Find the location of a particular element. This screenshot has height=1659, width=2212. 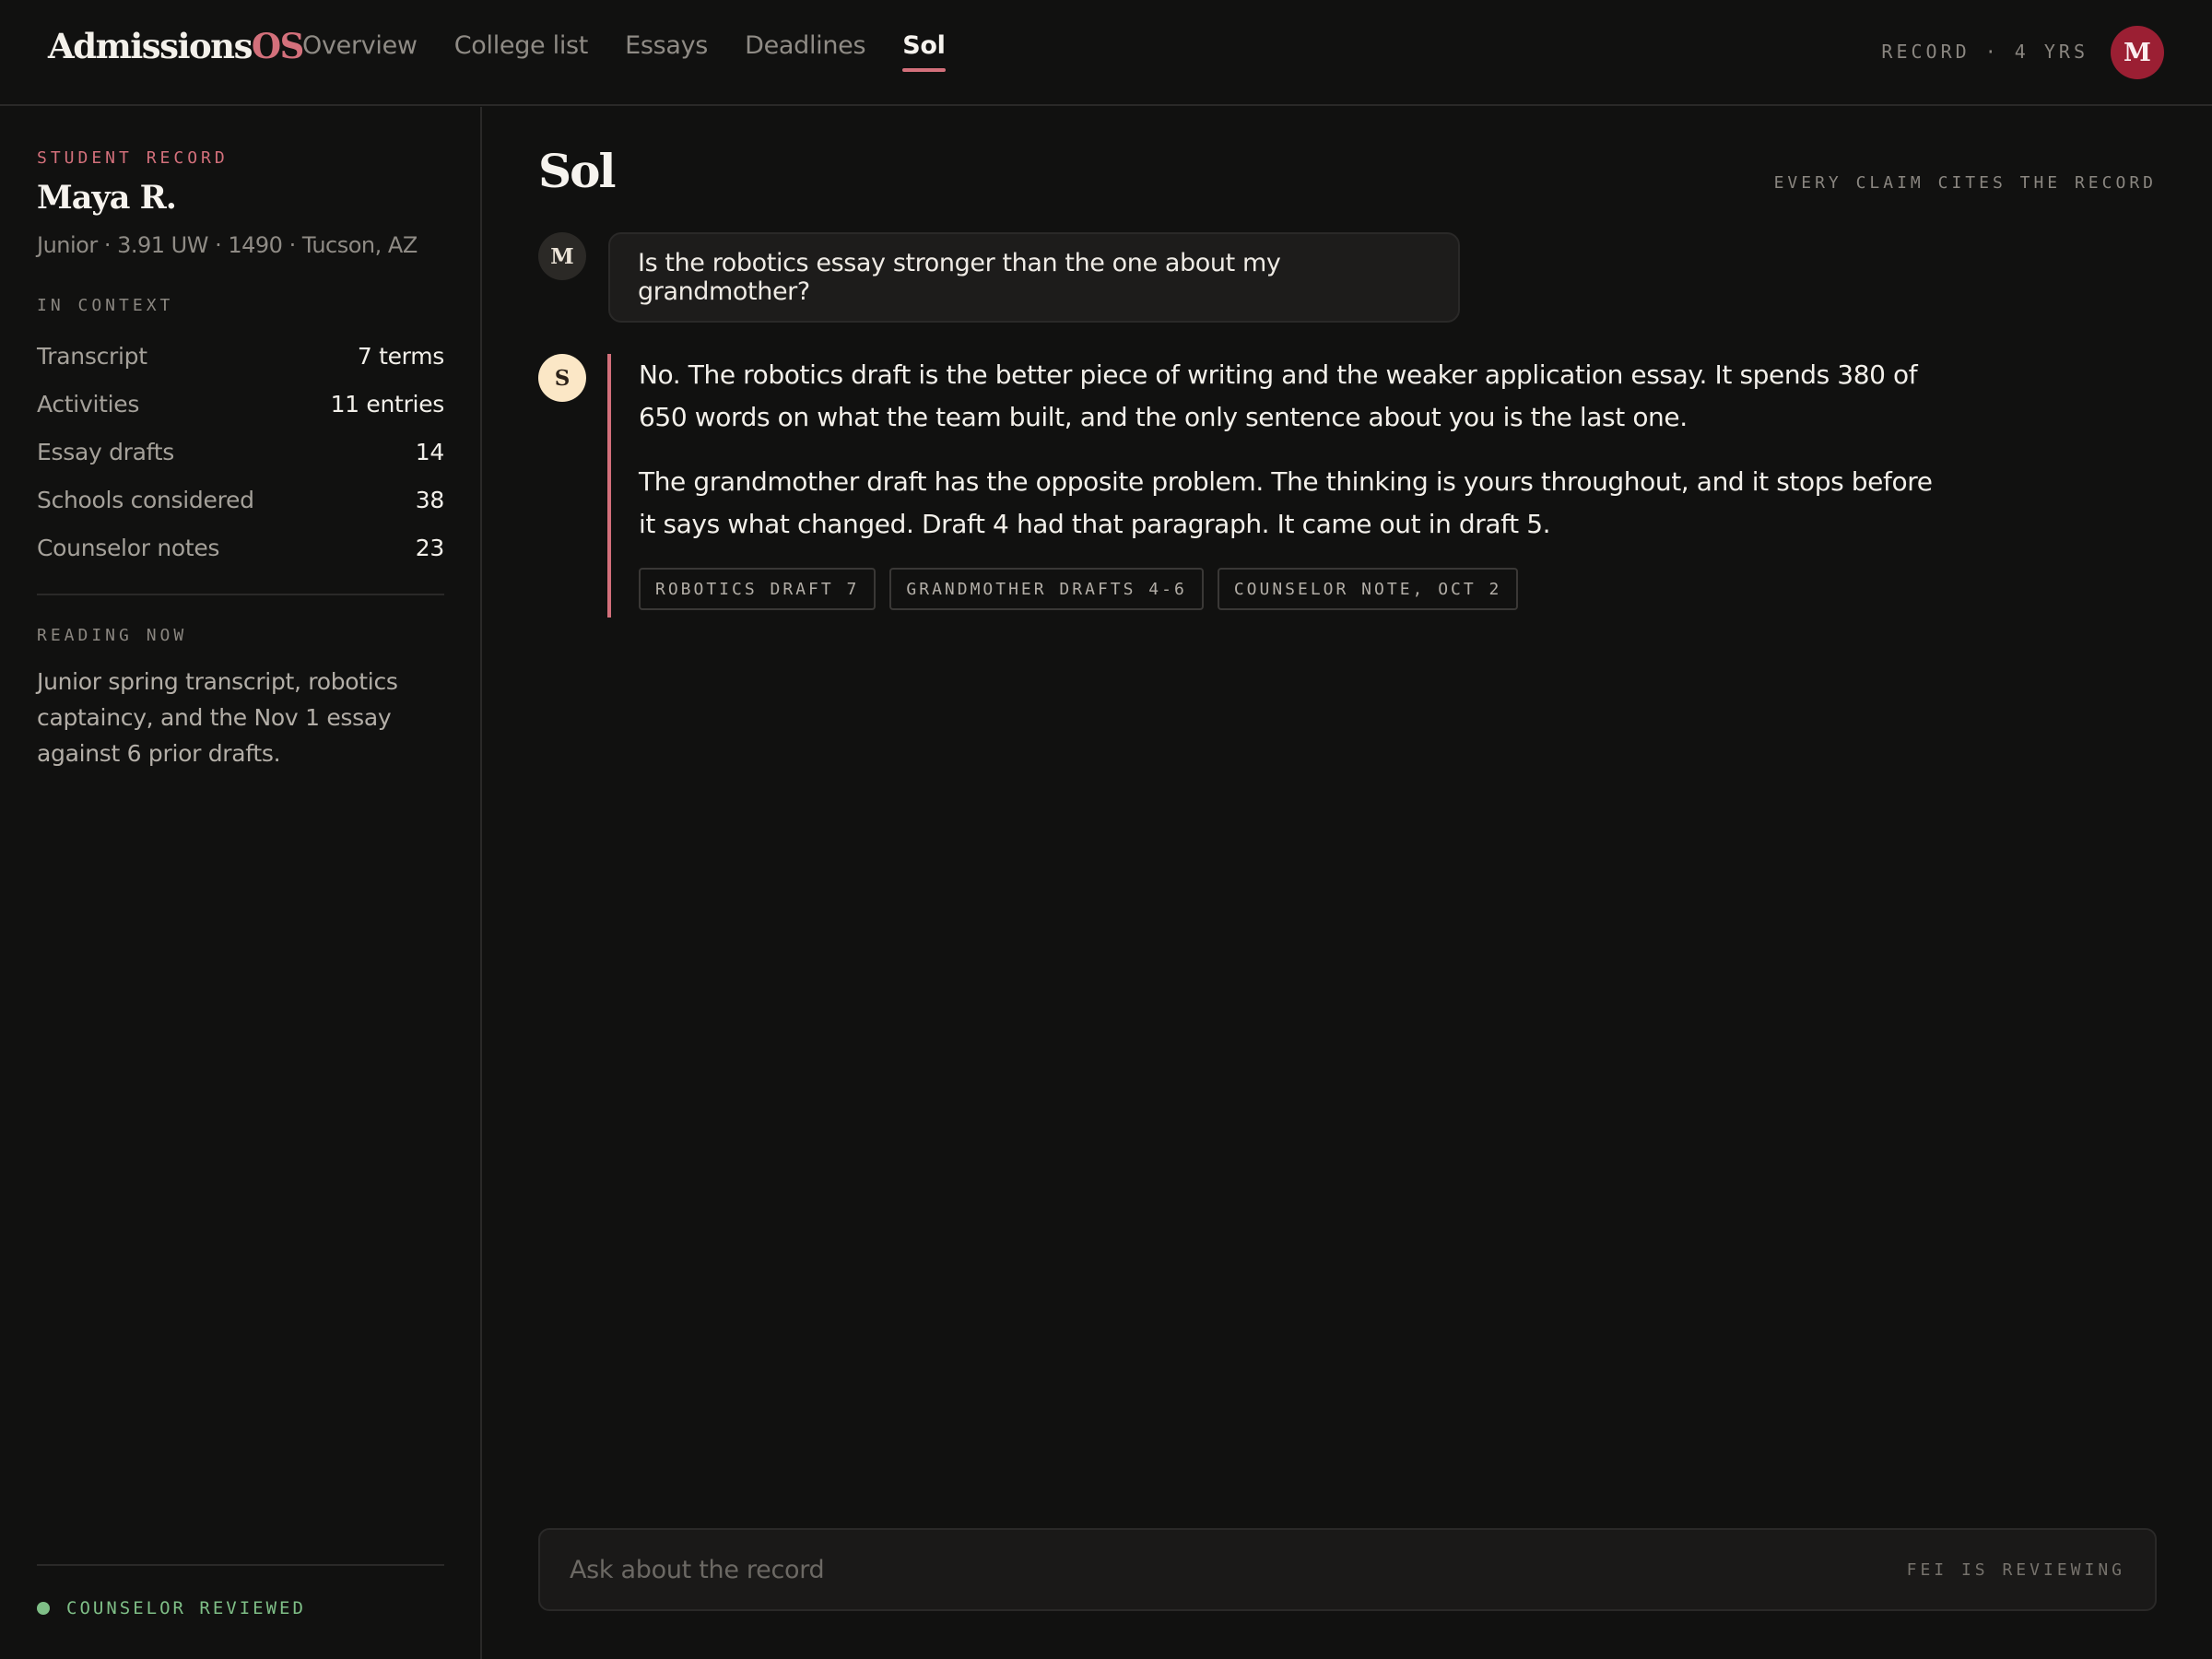

stat-label: Essay drafts is located at coordinates (105, 451).